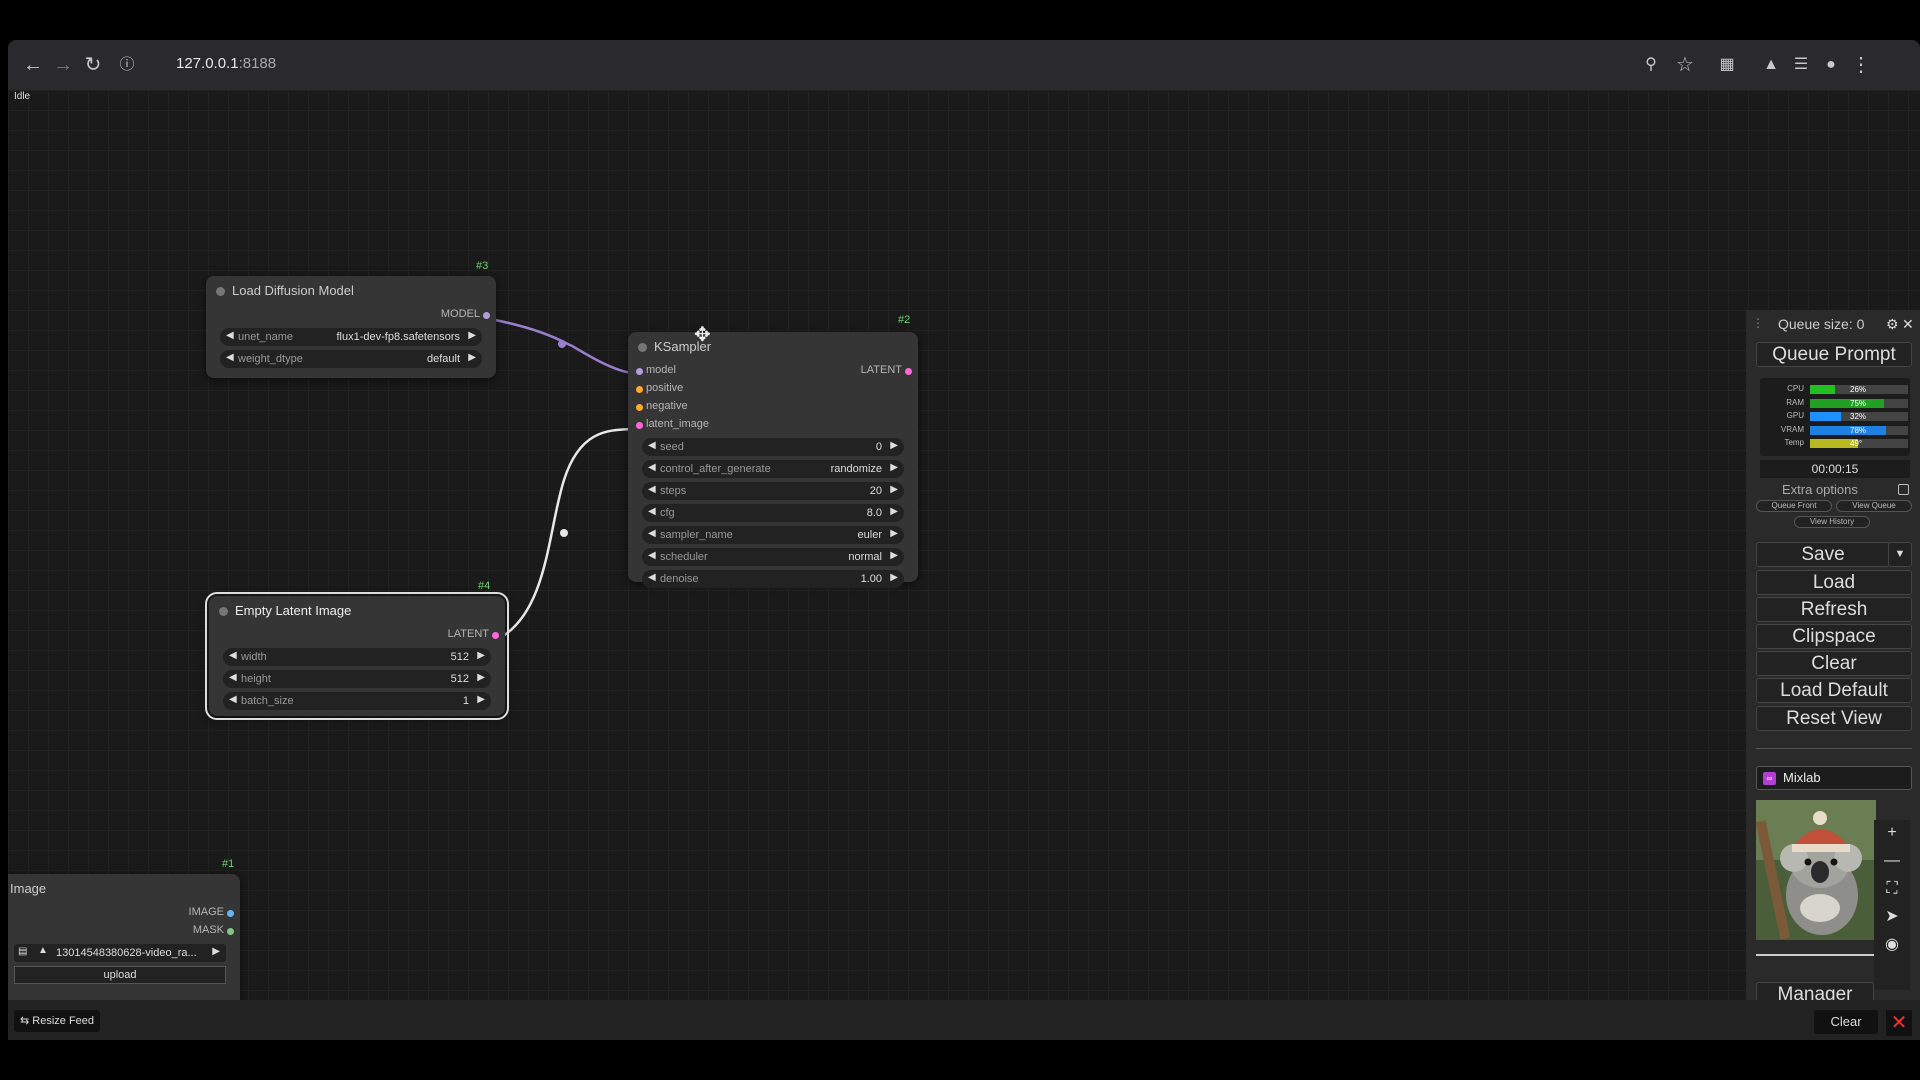  Describe the element at coordinates (1727, 65) in the screenshot. I see `extensions-icon: ▦` at that location.